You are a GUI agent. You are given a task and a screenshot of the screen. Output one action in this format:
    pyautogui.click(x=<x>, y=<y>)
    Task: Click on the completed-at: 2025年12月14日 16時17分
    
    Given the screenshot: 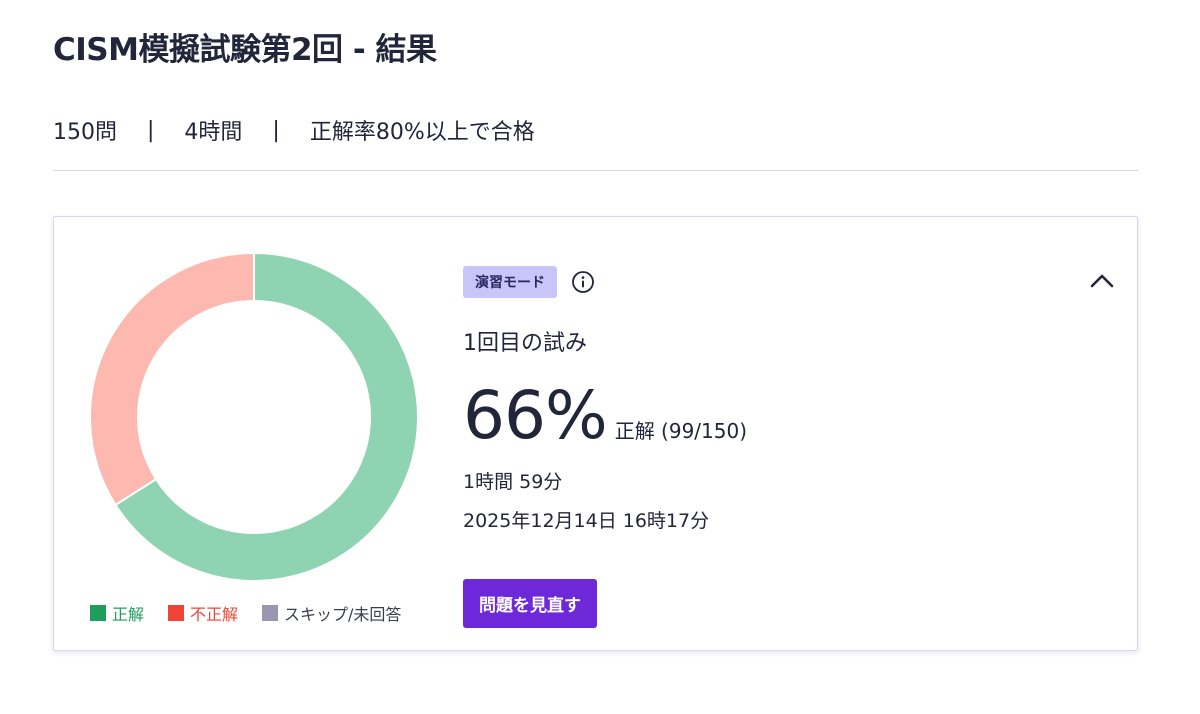 What is the action you would take?
    pyautogui.click(x=586, y=521)
    